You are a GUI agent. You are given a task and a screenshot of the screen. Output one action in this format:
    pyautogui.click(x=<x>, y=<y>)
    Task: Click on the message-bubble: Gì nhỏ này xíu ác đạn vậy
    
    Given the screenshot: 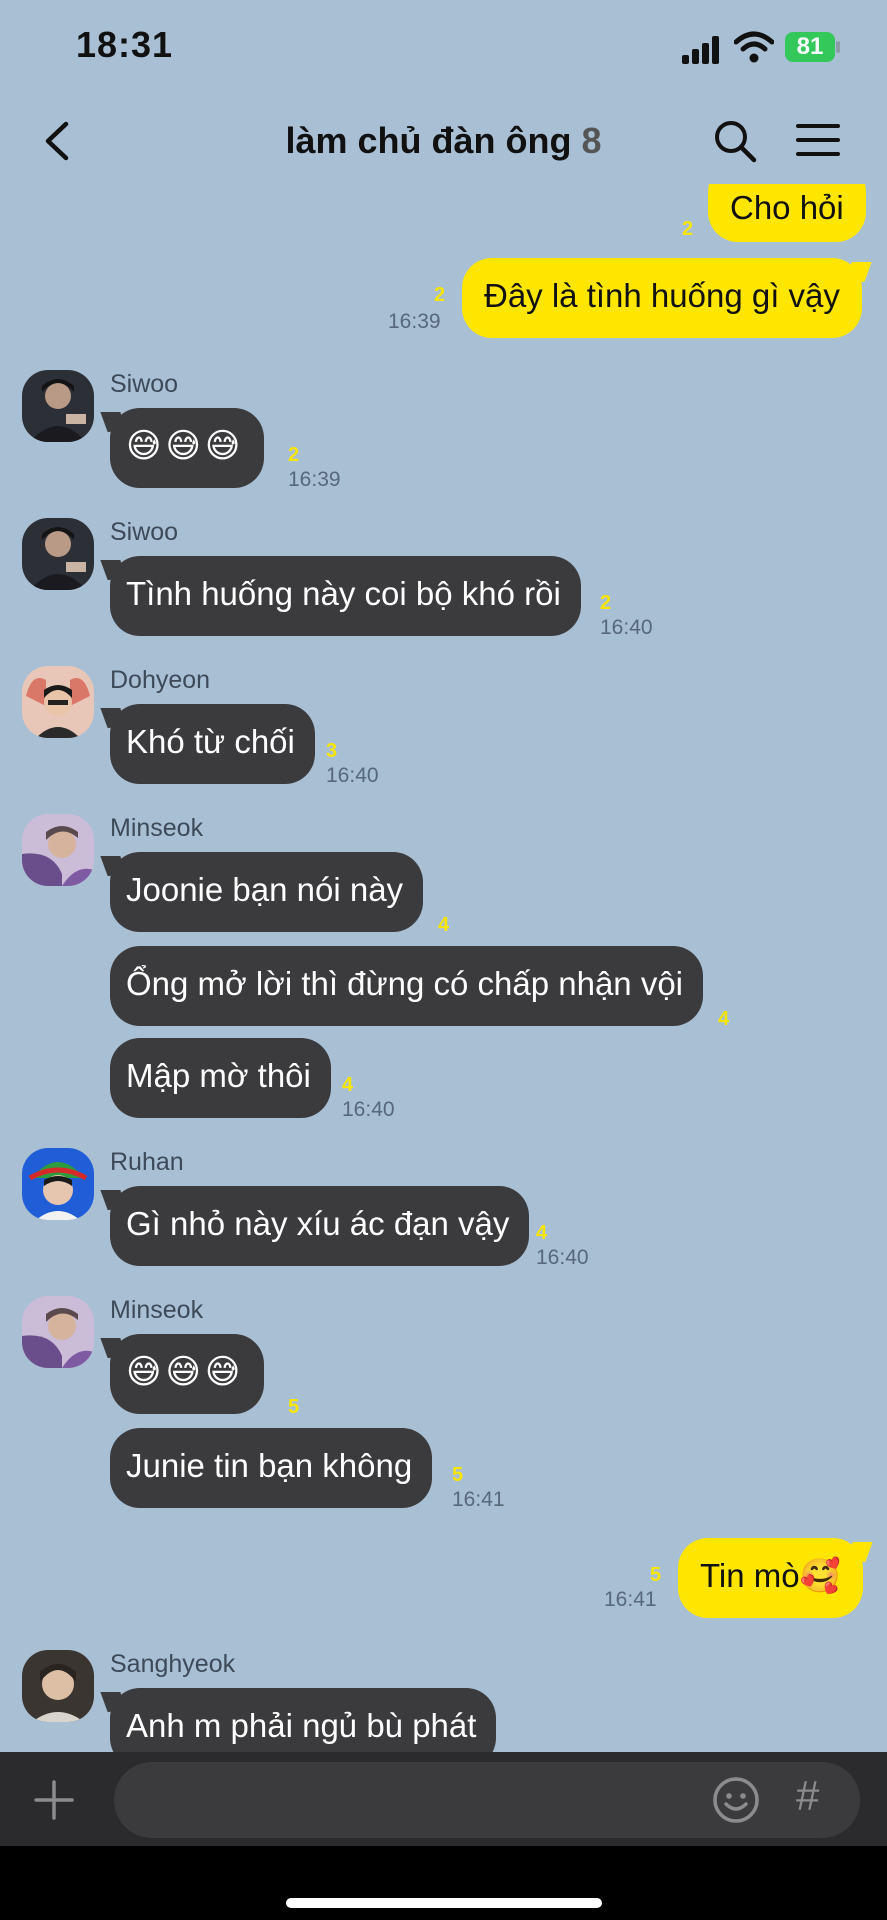 What is the action you would take?
    pyautogui.click(x=320, y=1226)
    